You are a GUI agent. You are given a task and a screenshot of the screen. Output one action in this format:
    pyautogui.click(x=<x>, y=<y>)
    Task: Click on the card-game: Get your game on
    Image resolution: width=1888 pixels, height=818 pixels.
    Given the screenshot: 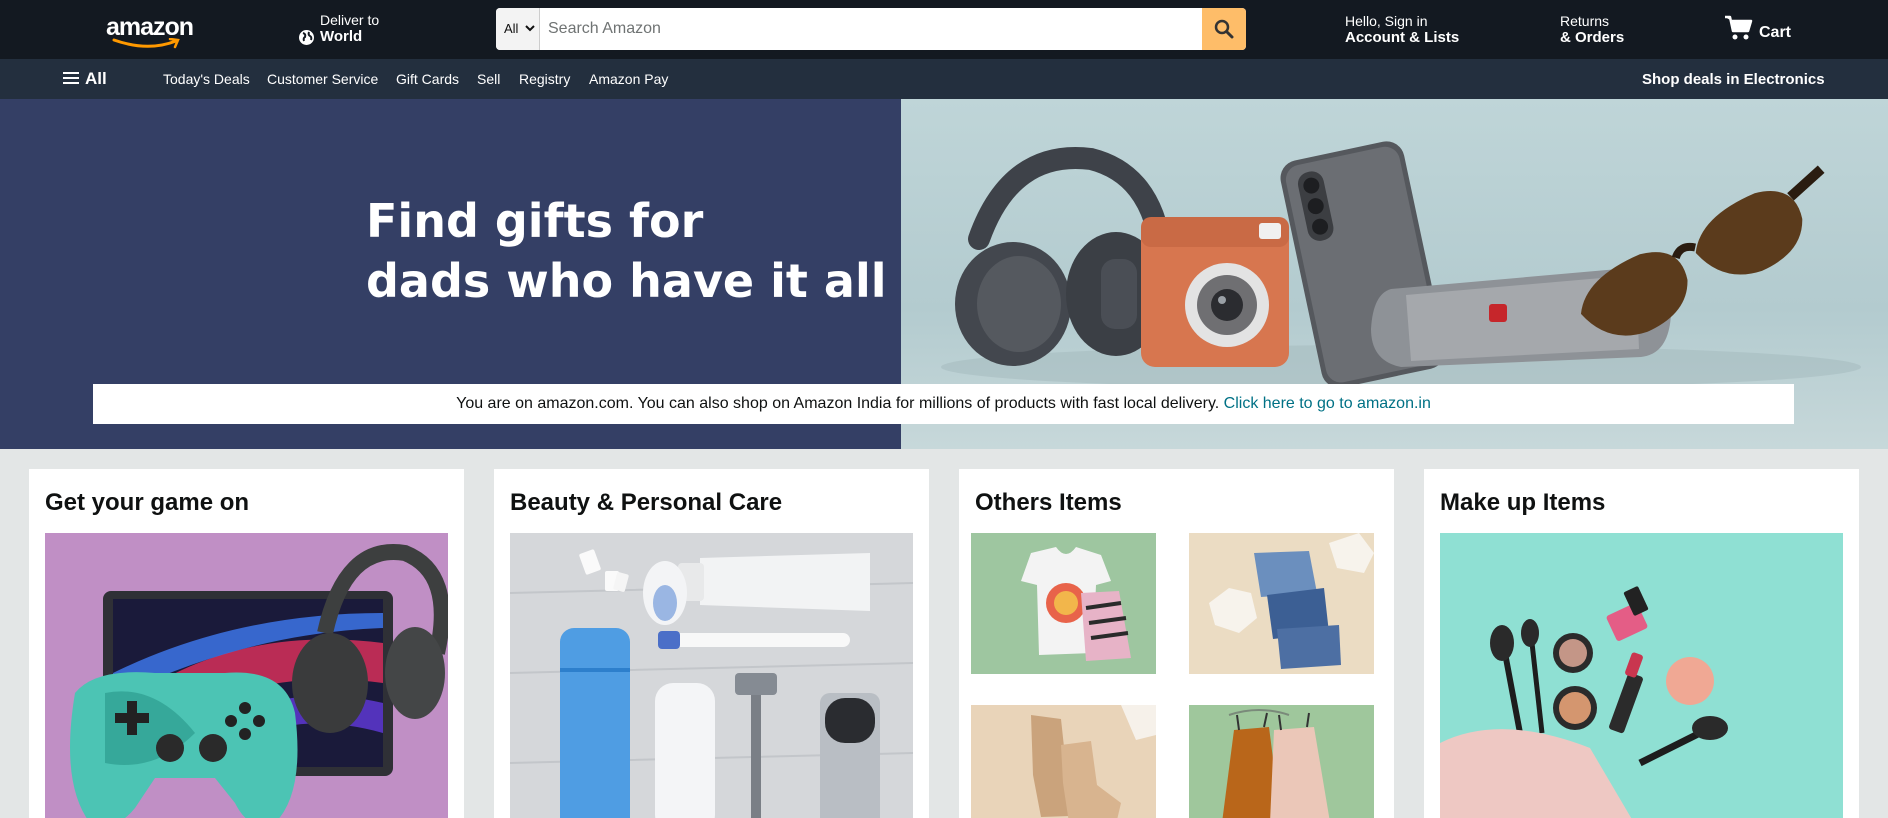 What is the action you would take?
    pyautogui.click(x=246, y=643)
    